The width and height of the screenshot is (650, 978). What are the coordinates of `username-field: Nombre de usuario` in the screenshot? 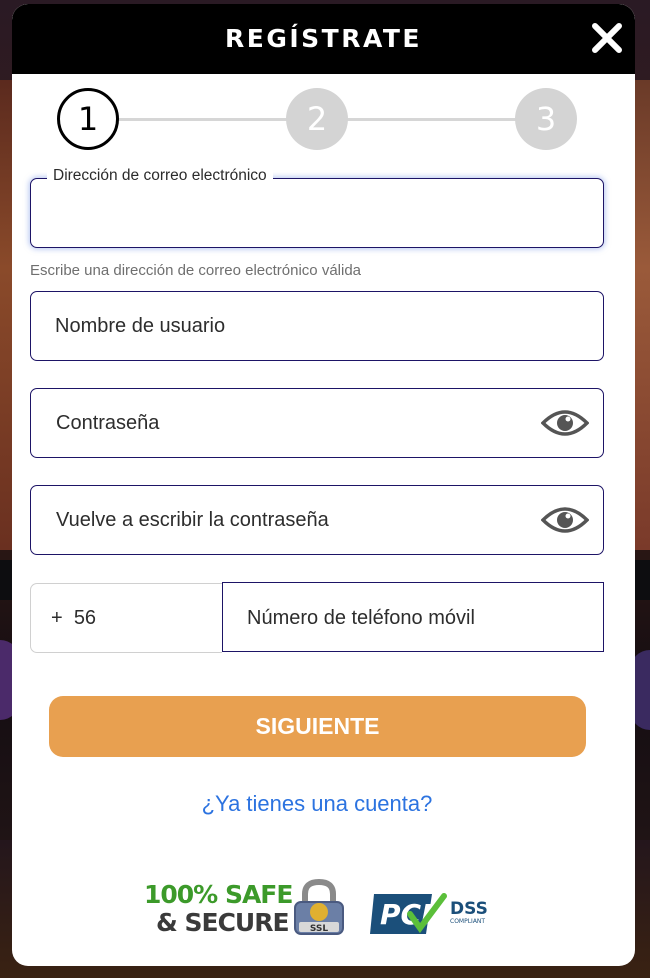 It's located at (317, 326).